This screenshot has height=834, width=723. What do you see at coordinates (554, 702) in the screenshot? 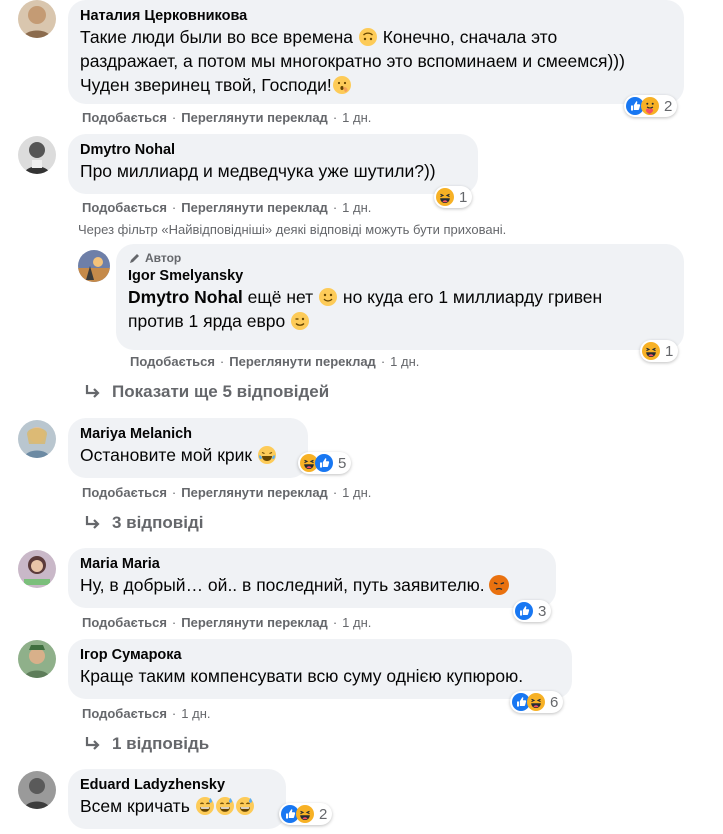
I see `reaction-count: 6` at bounding box center [554, 702].